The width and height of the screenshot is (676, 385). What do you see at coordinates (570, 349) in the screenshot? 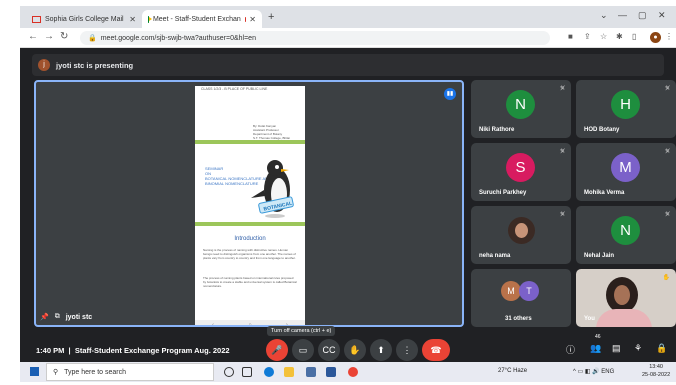
I see `info-icon: ⓘ` at bounding box center [570, 349].